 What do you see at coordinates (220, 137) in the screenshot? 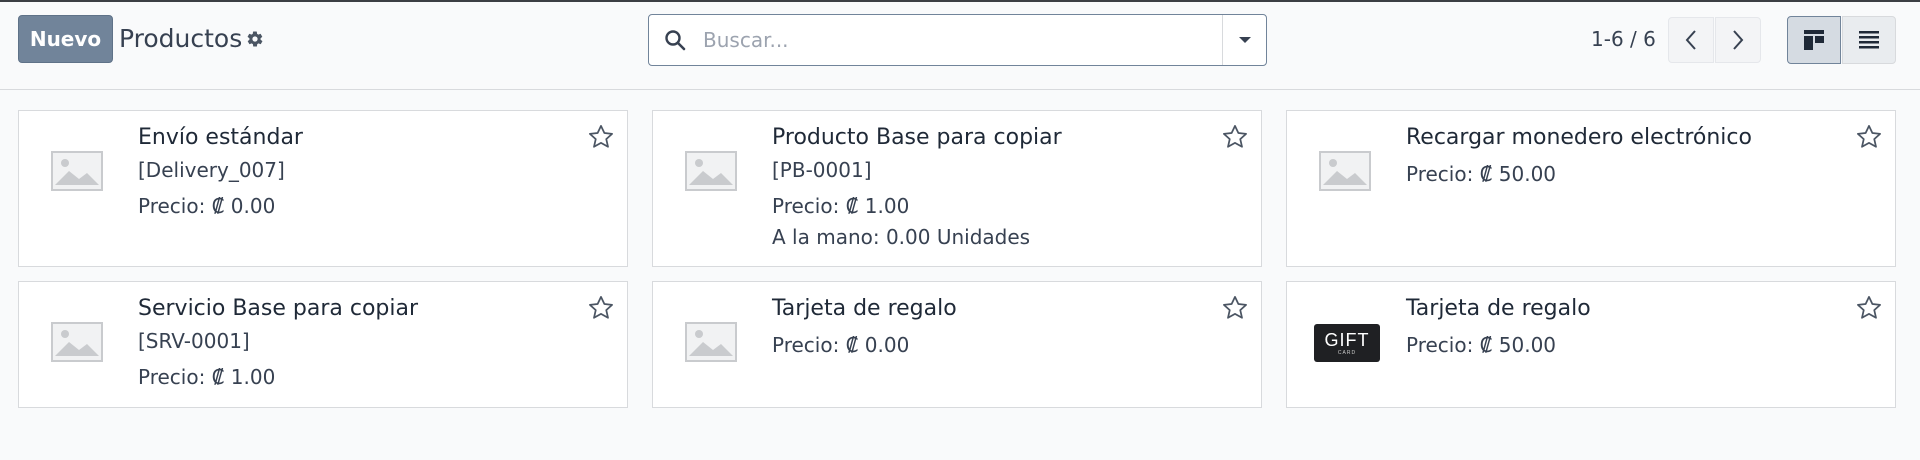
I see `product-name: Envío estándar` at bounding box center [220, 137].